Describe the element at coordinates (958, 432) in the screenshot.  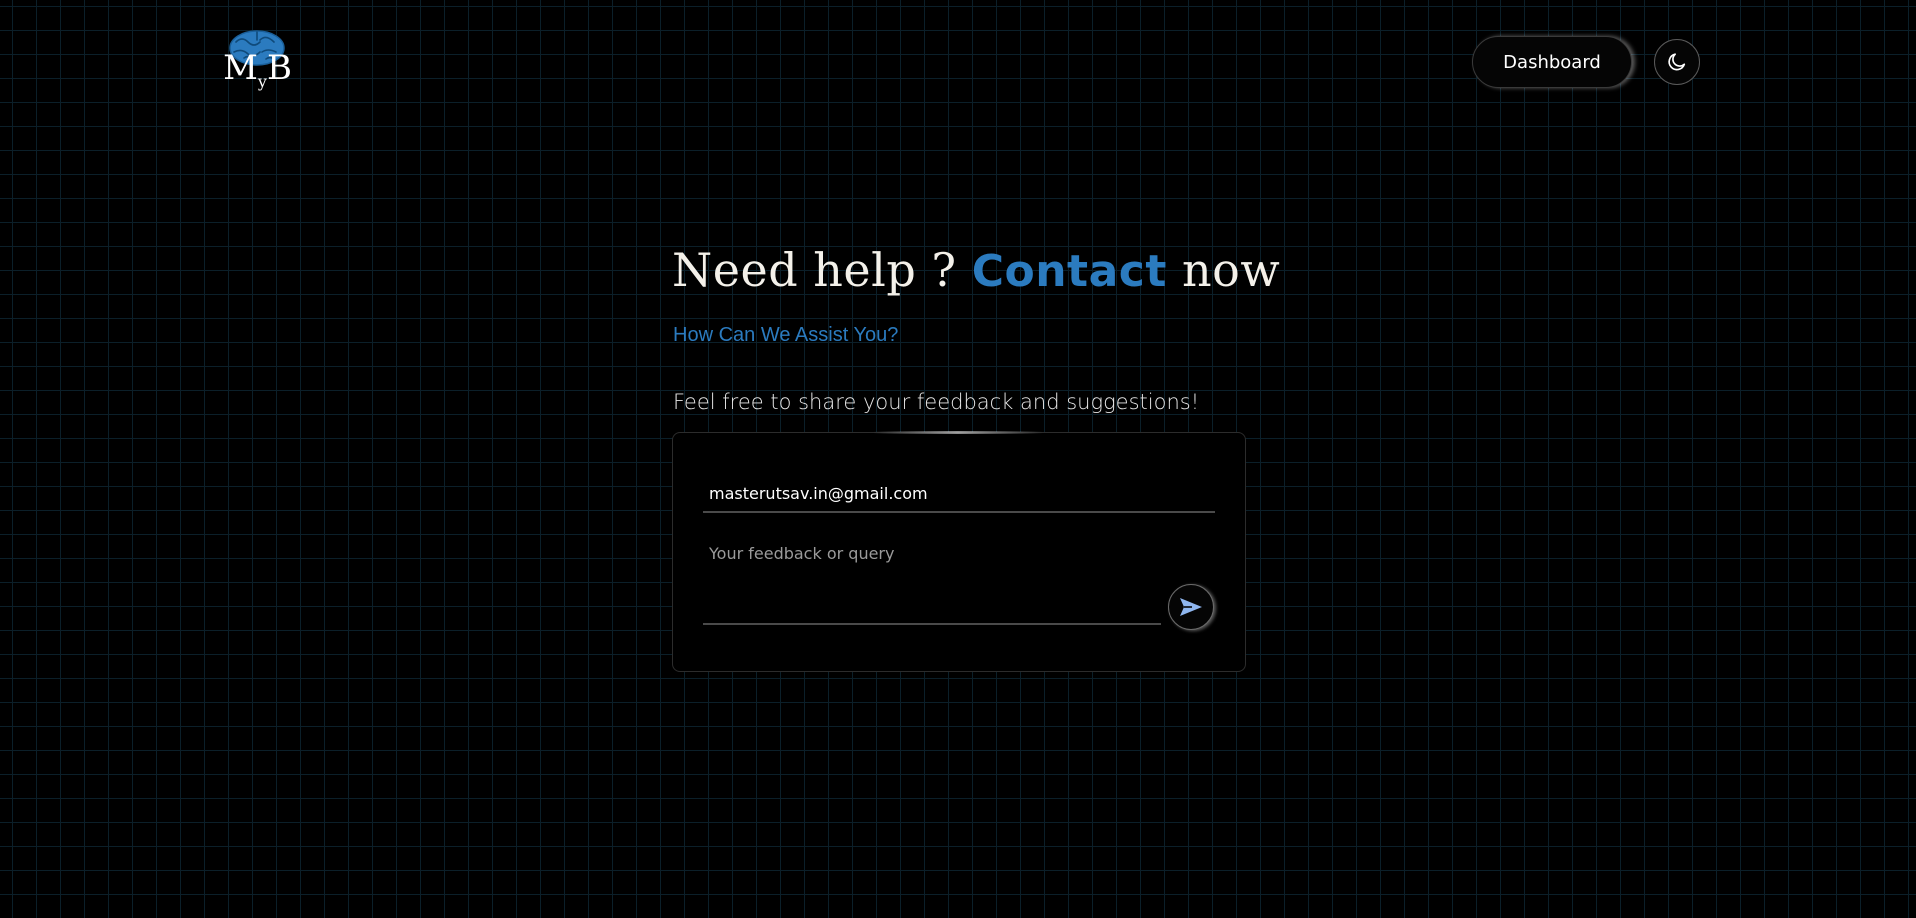
I see `card-glow` at that location.